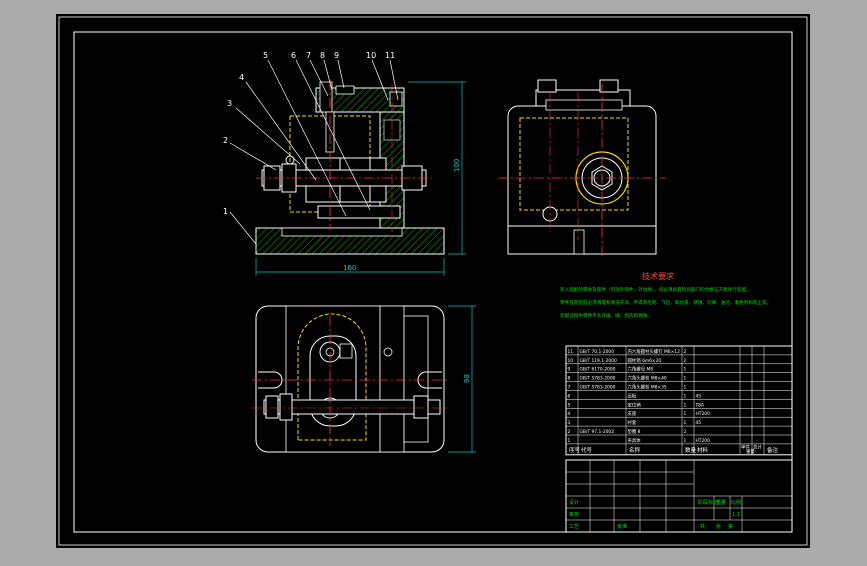 The image size is (867, 566). Describe the element at coordinates (308, 55) in the screenshot. I see `balloon-7: 7` at that location.